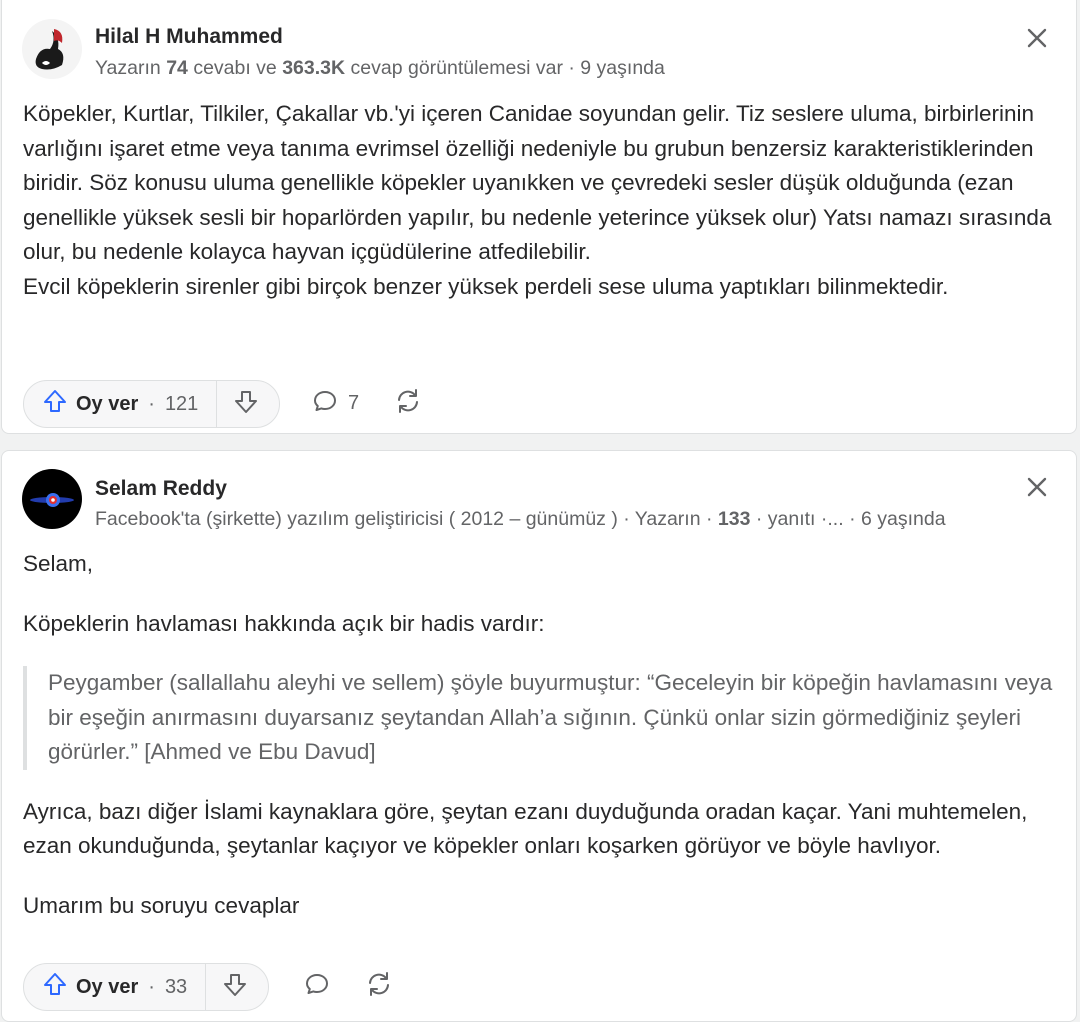 This screenshot has height=1022, width=1080. What do you see at coordinates (354, 402) in the screenshot?
I see `comment-count: 7` at bounding box center [354, 402].